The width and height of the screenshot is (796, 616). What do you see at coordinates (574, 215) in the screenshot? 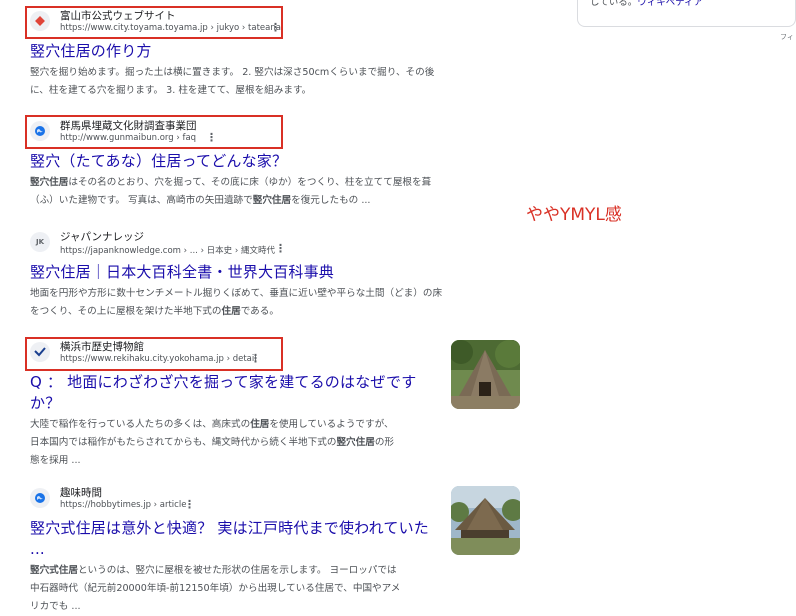
I see `annotation-note: ややYMYL感` at bounding box center [574, 215].